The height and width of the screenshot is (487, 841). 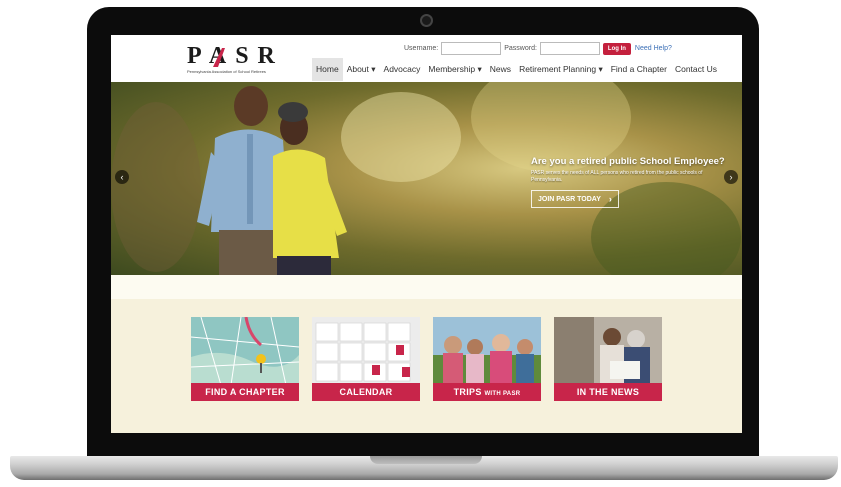 I want to click on tile-caption-text: CALENDAR, so click(x=366, y=392).